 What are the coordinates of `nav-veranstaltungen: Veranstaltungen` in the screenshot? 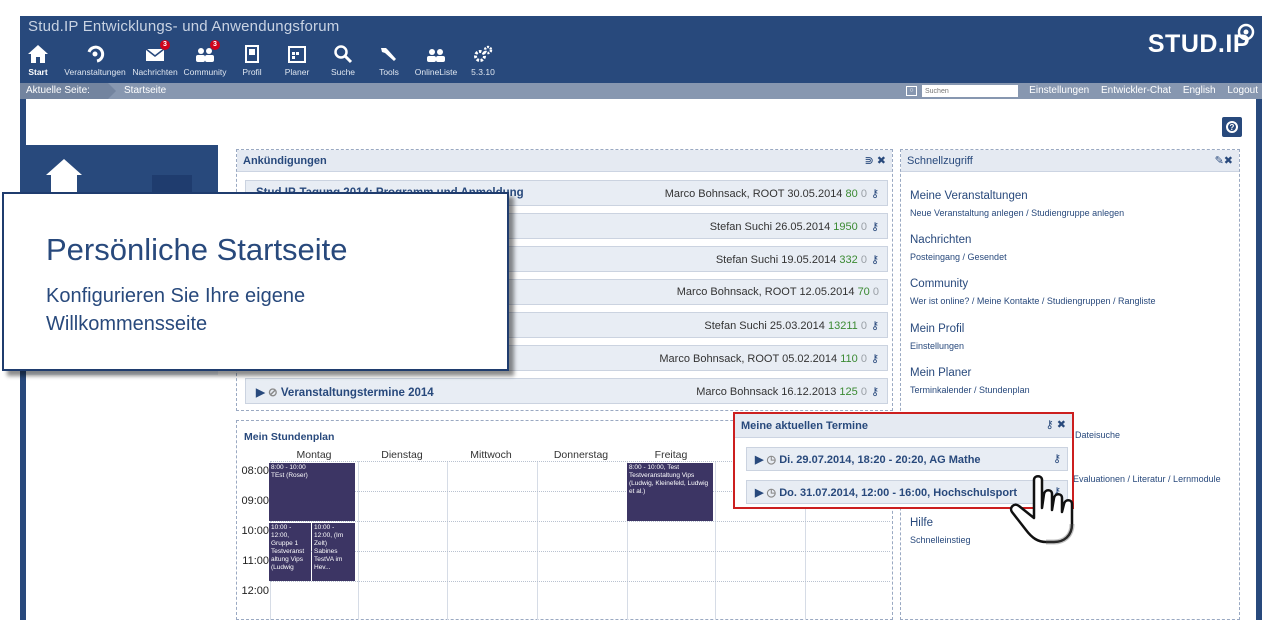 It's located at (95, 60).